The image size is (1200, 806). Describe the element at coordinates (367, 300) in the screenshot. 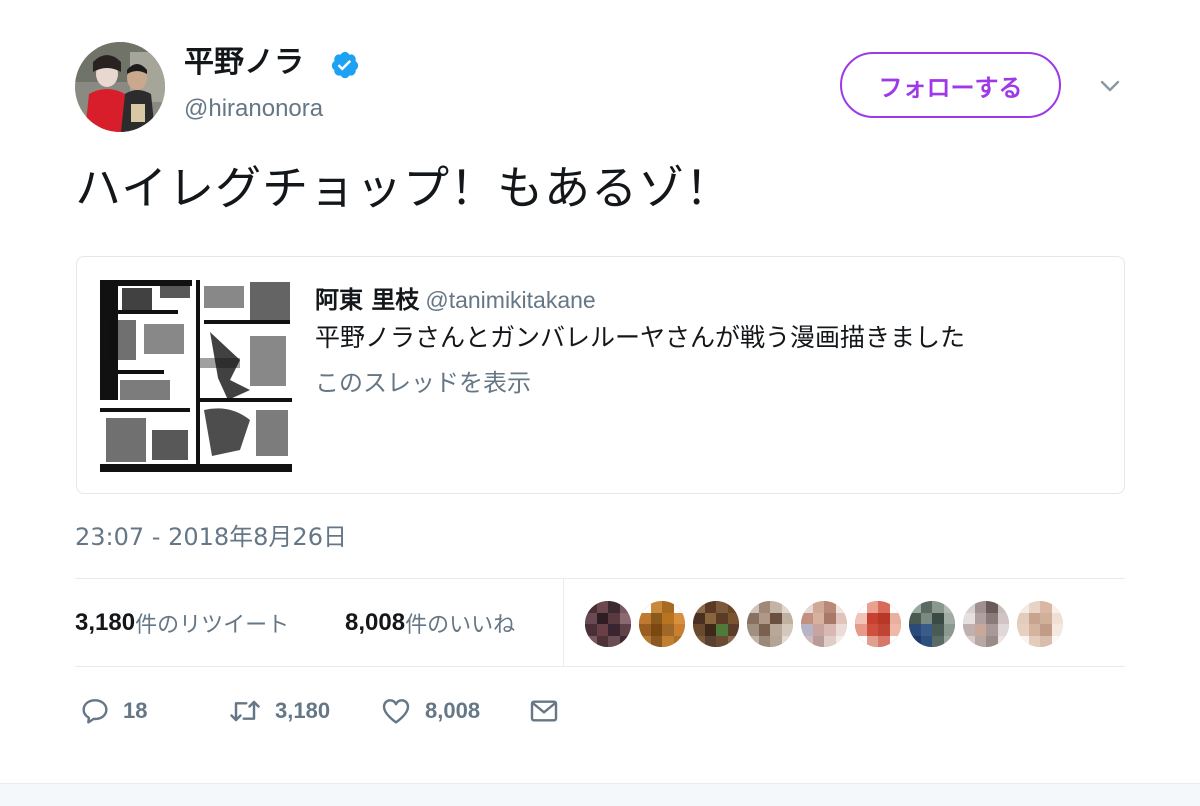

I see `quoted-author-name: 阿東 里枝` at that location.